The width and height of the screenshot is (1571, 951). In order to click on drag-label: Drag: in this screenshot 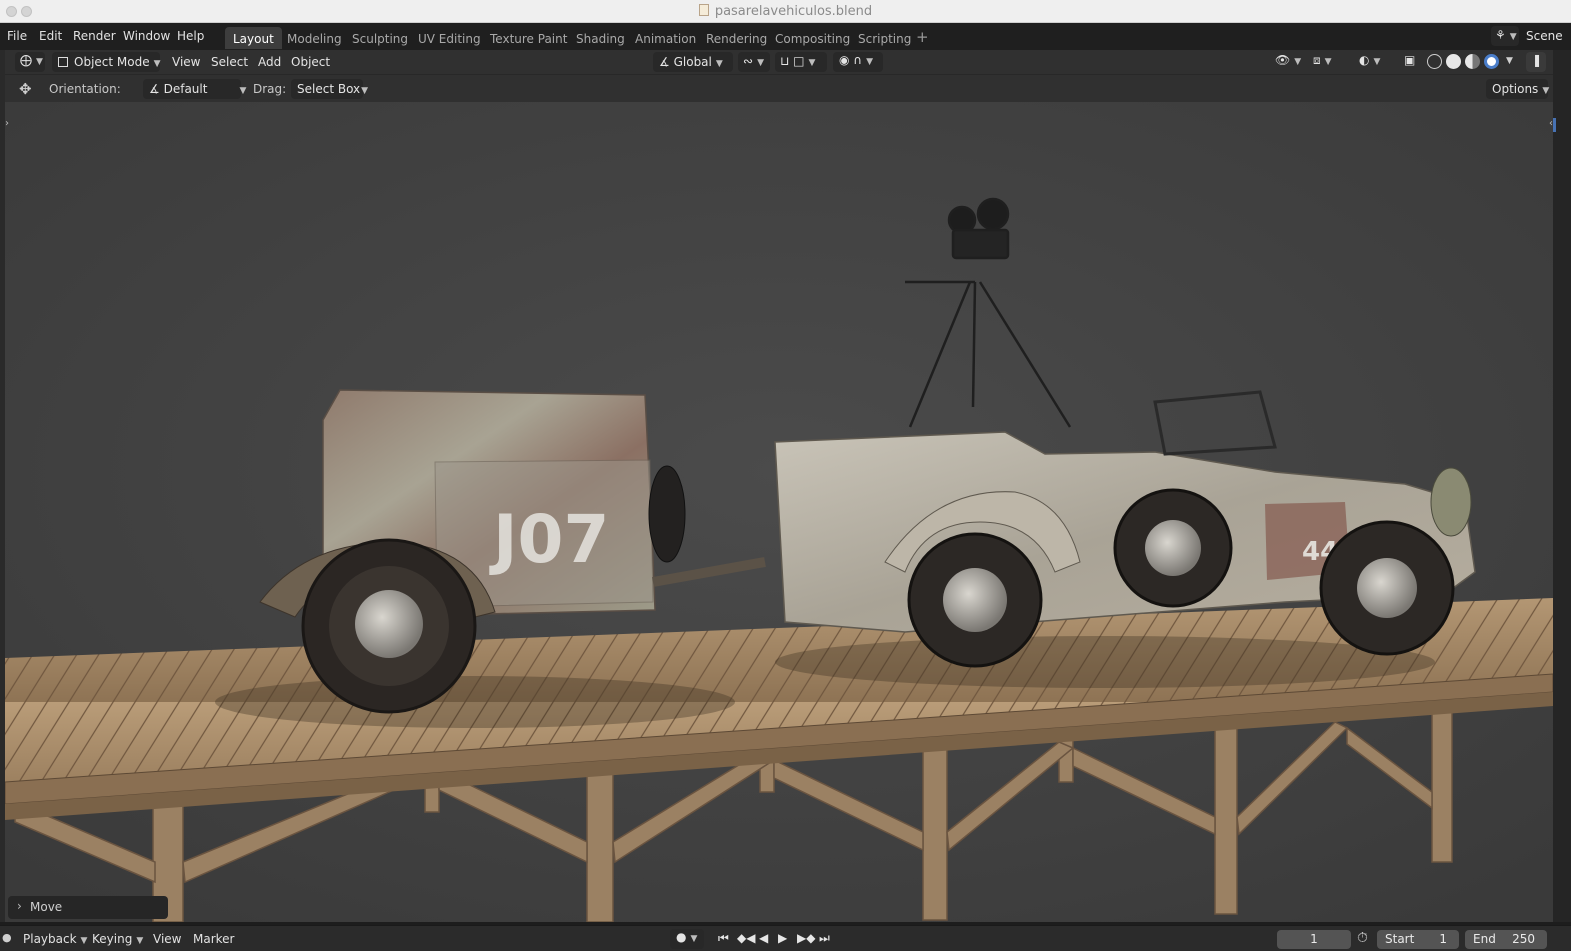, I will do `click(270, 89)`.